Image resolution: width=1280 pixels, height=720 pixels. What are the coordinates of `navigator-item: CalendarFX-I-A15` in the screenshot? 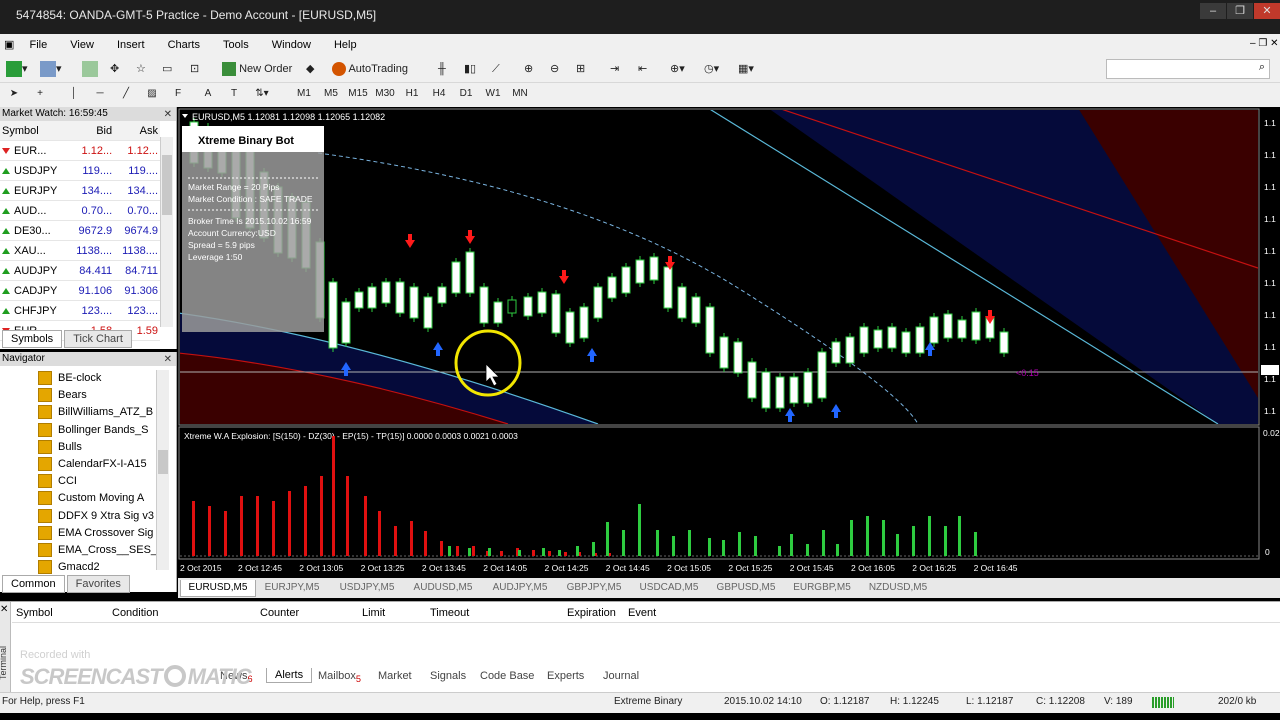 It's located at (92, 464).